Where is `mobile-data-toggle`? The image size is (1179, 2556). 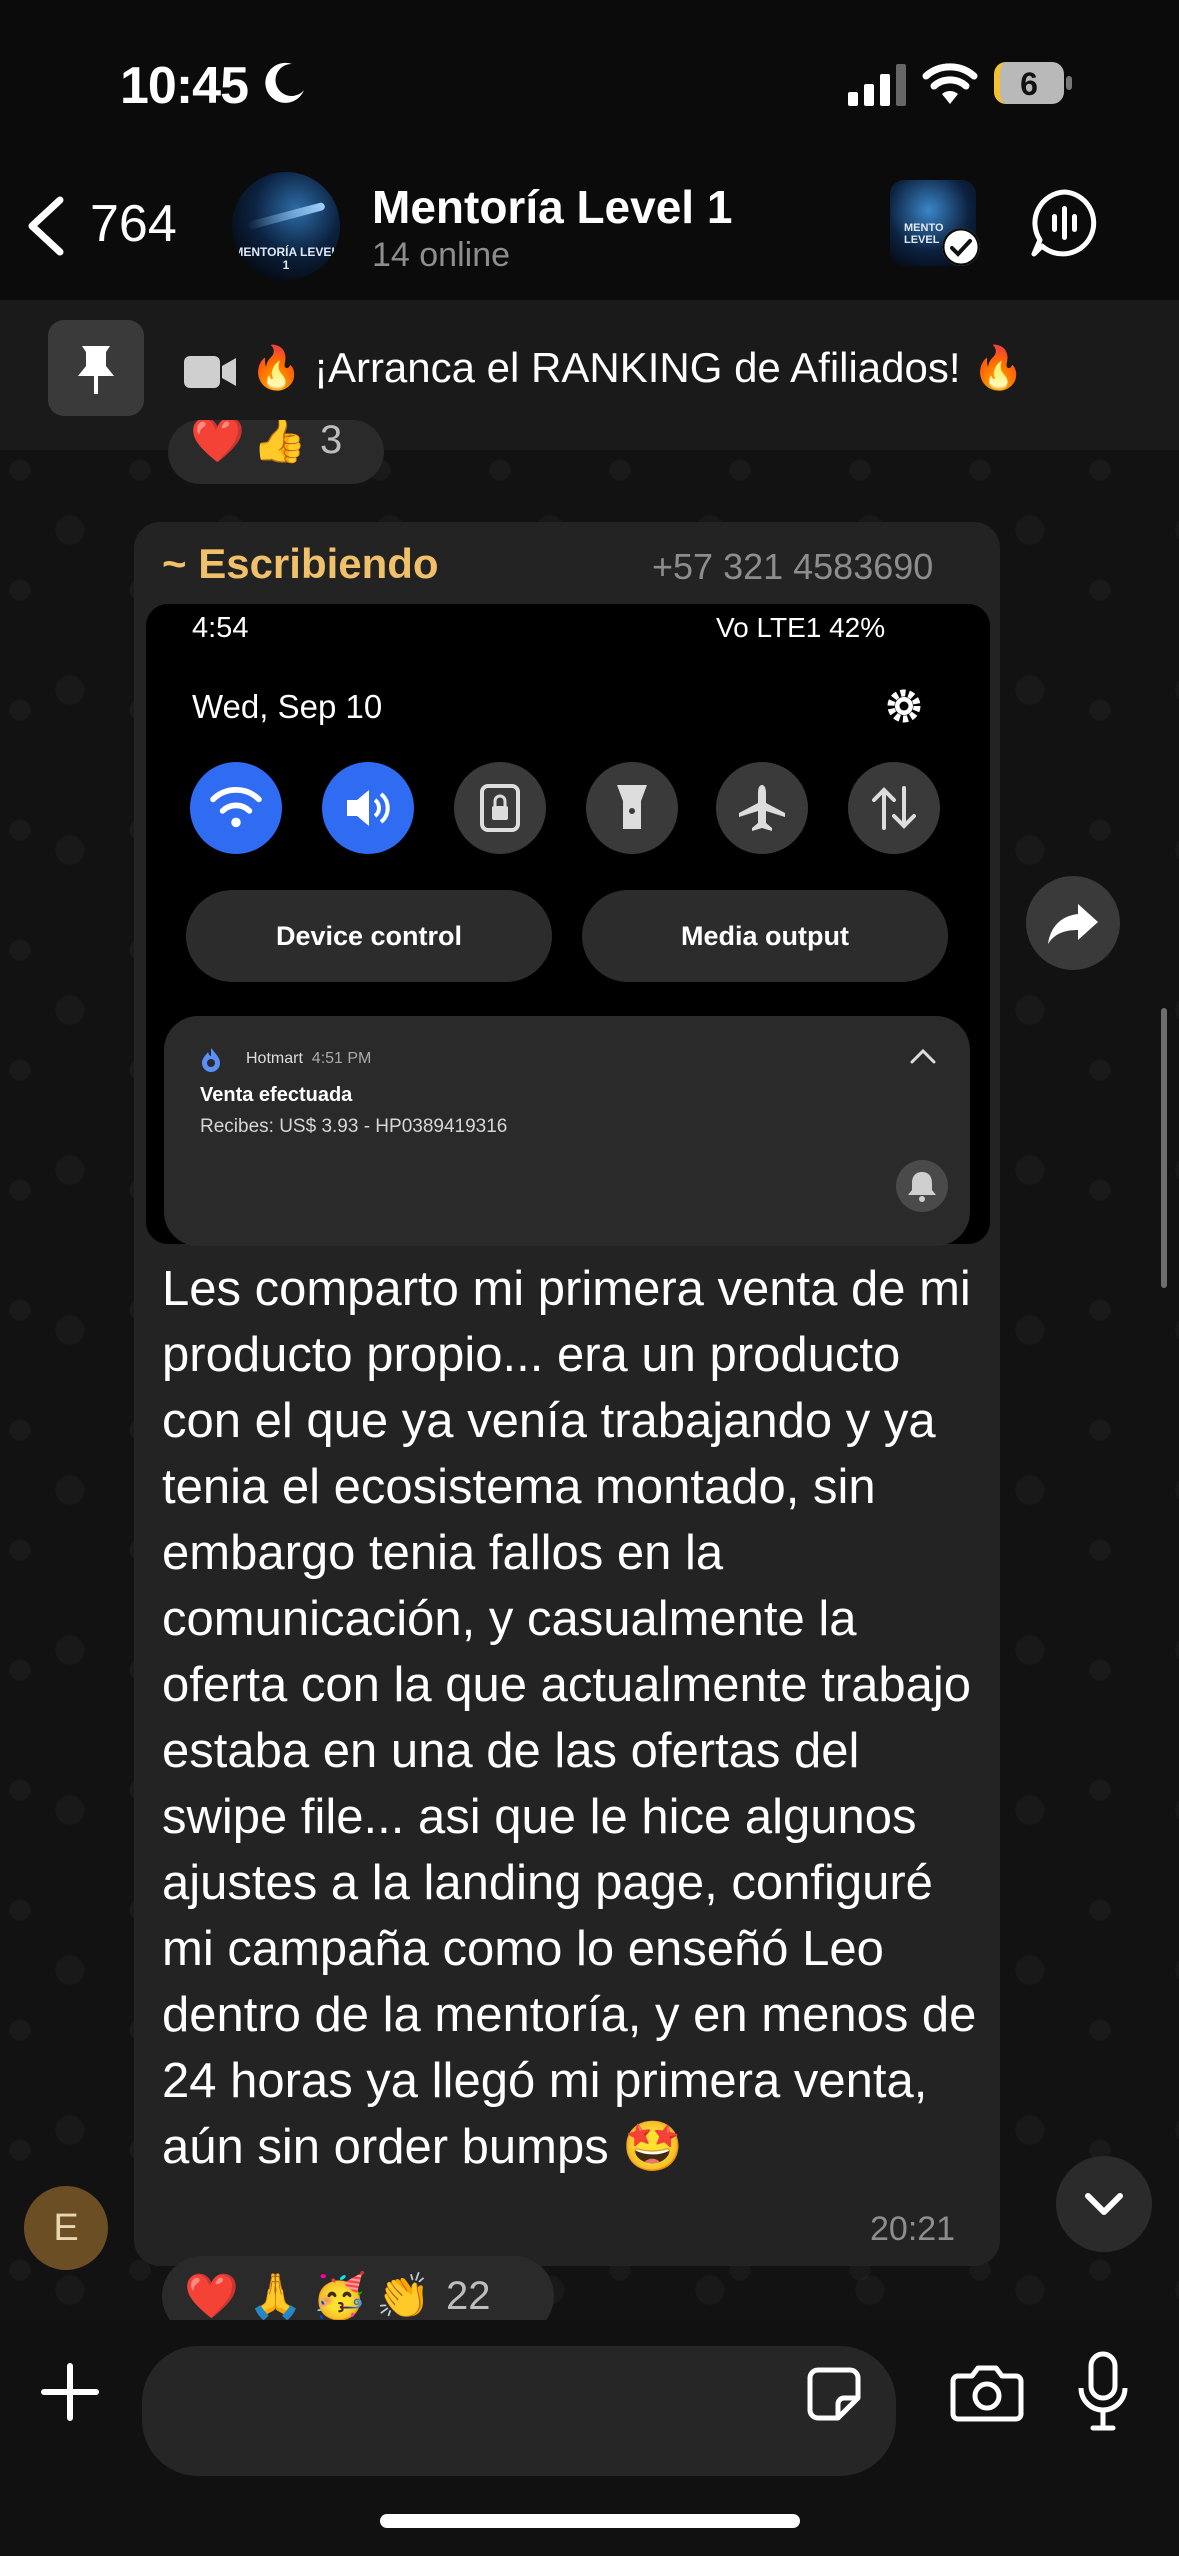 mobile-data-toggle is located at coordinates (894, 808).